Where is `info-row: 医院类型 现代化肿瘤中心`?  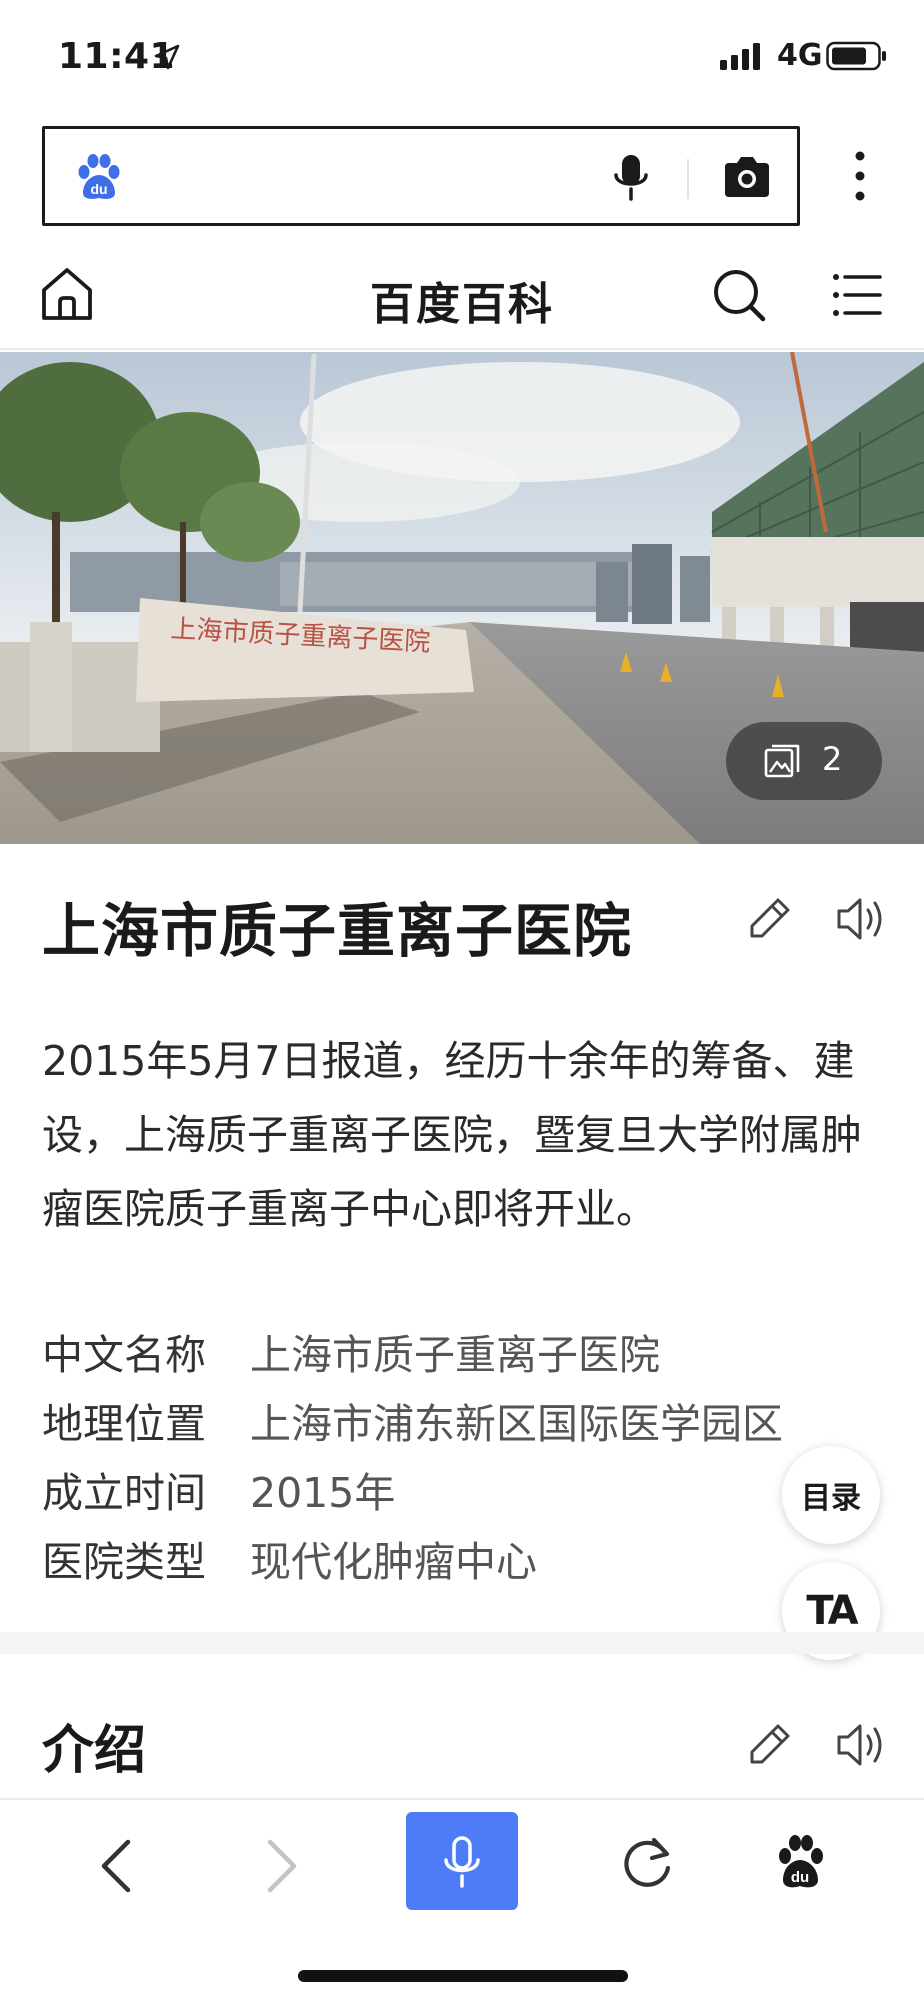
info-row: 医院类型 现代化肿瘤中心 is located at coordinates (462, 1557).